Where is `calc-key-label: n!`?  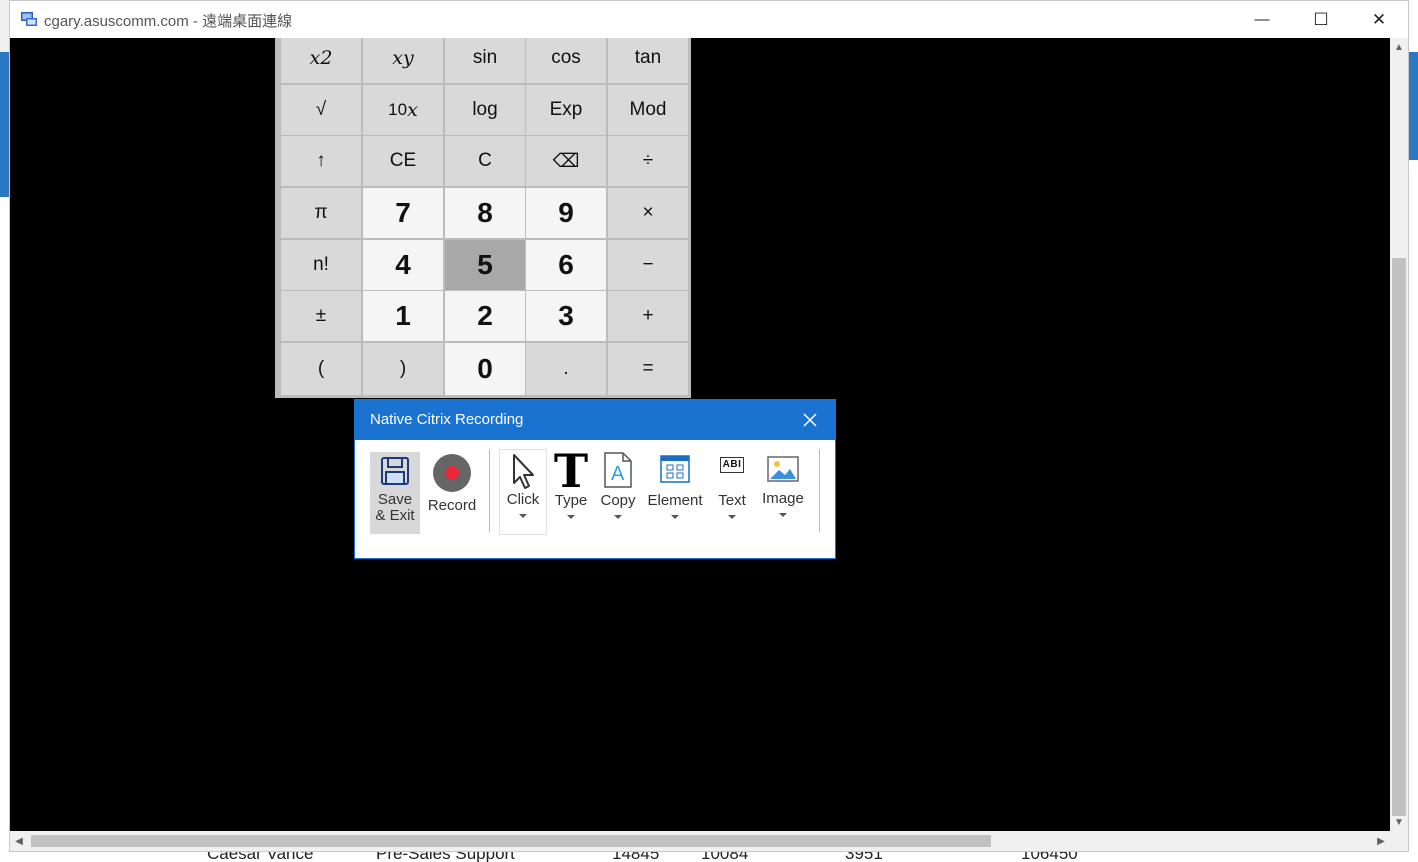 calc-key-label: n! is located at coordinates (321, 264).